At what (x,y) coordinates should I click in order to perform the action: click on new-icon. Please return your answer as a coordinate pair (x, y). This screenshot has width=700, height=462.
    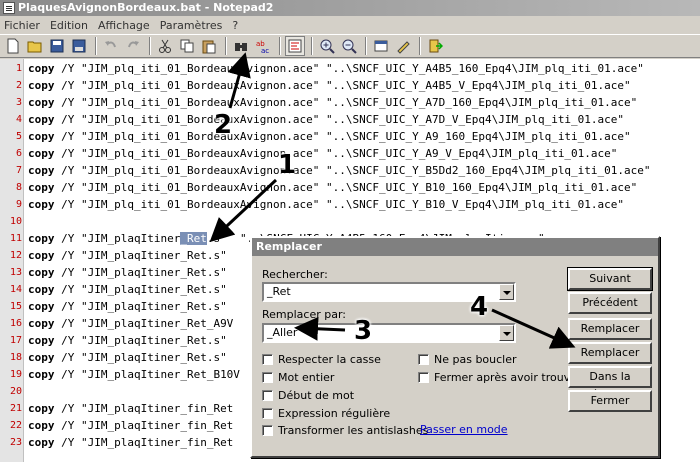
    Looking at the image, I should click on (13, 46).